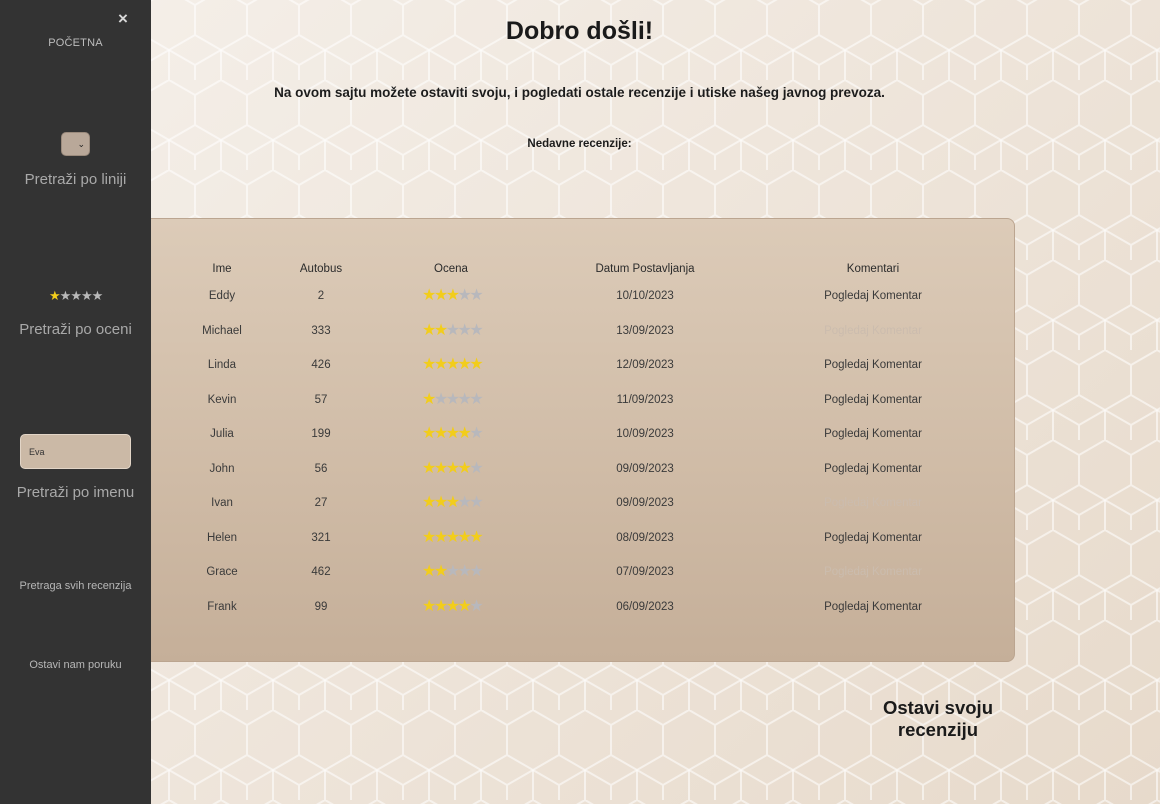 The image size is (1160, 804). What do you see at coordinates (75, 451) in the screenshot?
I see `name-search-input` at bounding box center [75, 451].